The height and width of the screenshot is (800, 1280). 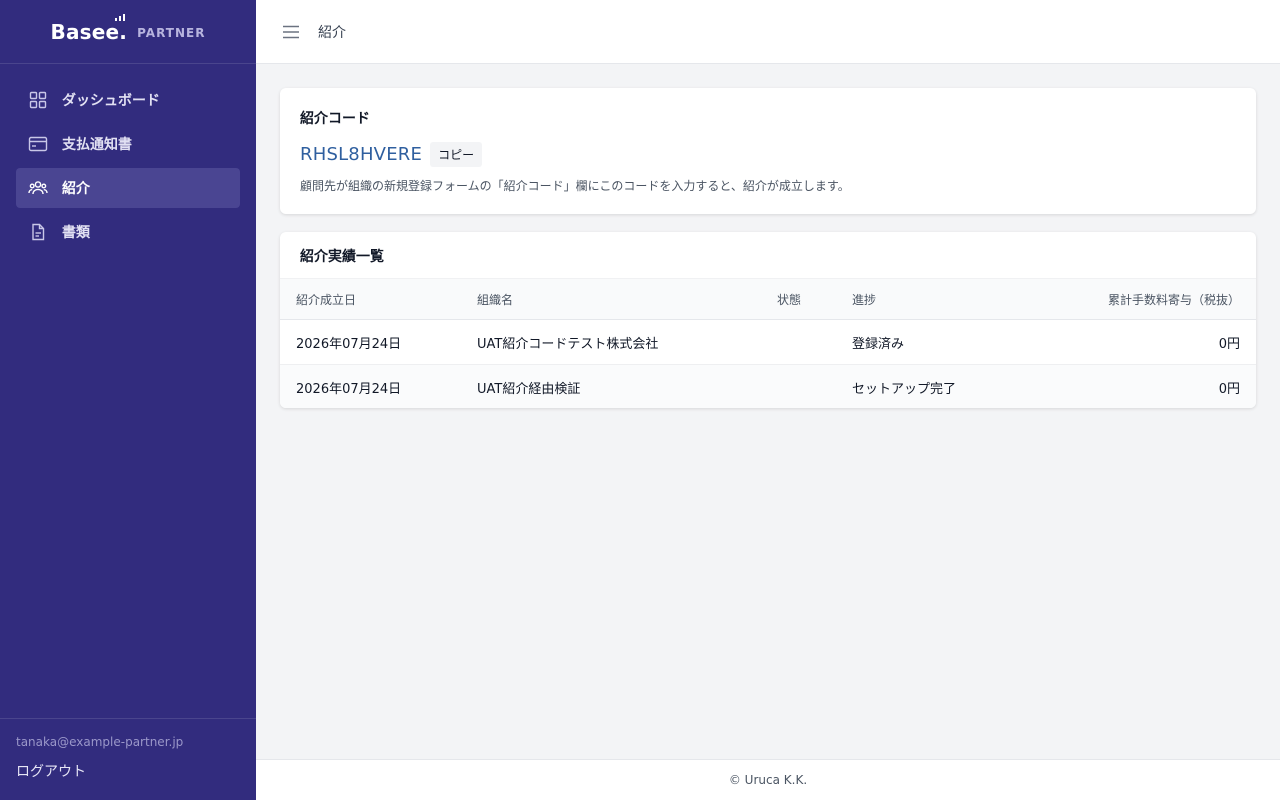 What do you see at coordinates (342, 257) in the screenshot?
I see `referral-results-title: 紹介実績一覧` at bounding box center [342, 257].